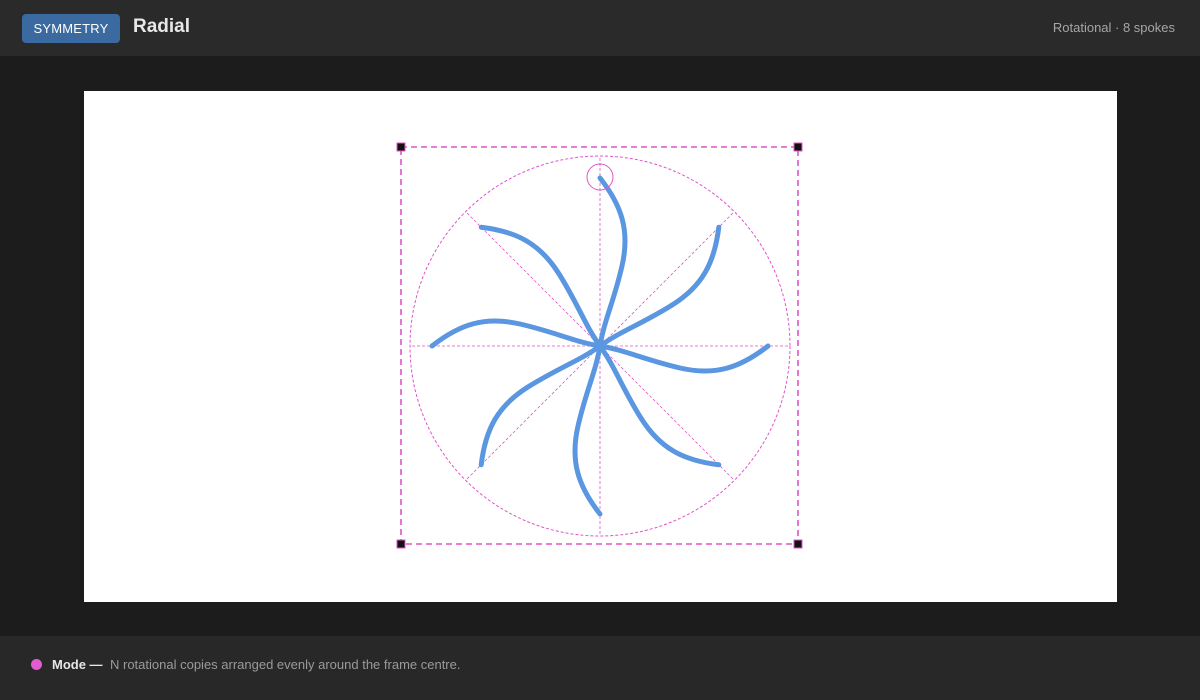  I want to click on symmetry-mode-badge: SYMMETRY, so click(71, 28).